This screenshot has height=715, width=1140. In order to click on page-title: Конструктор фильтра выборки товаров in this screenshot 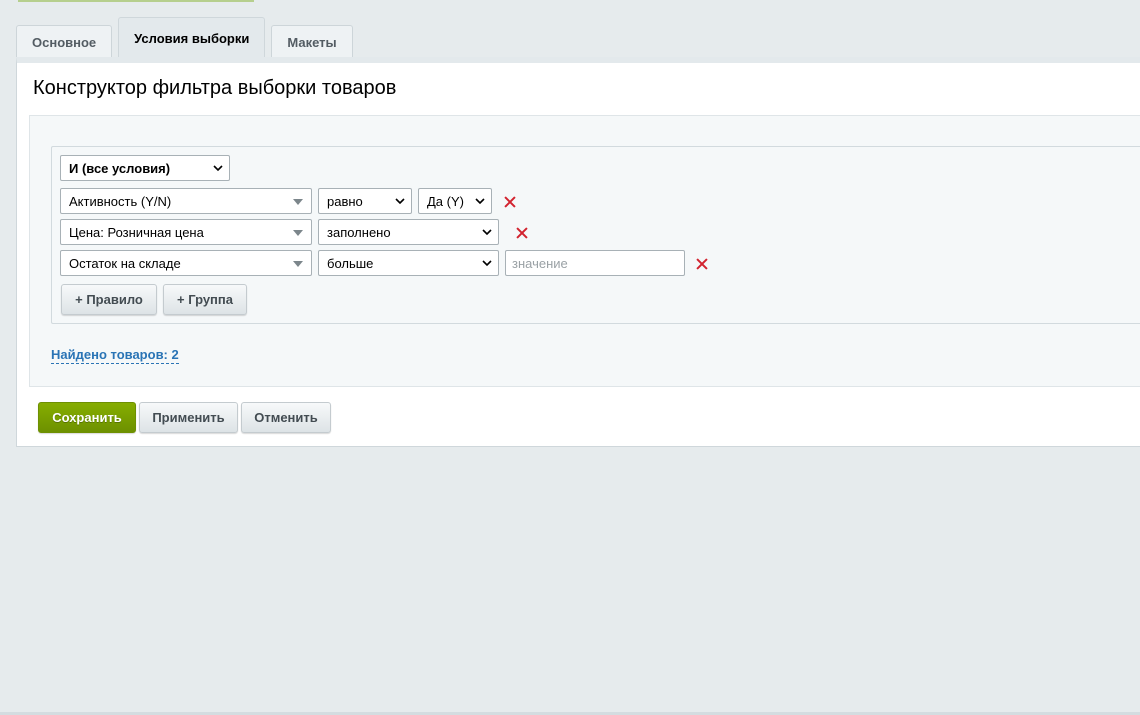, I will do `click(215, 88)`.